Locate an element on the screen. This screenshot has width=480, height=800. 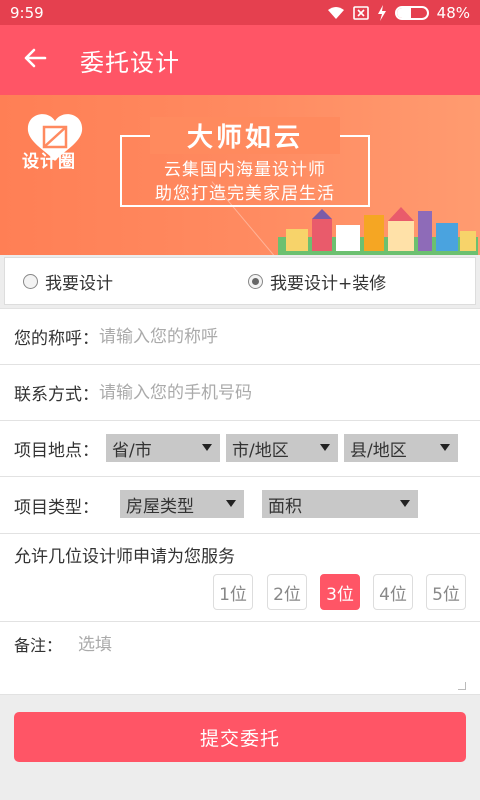
radio-label-design-only: 我要设计 is located at coordinates (79, 283).